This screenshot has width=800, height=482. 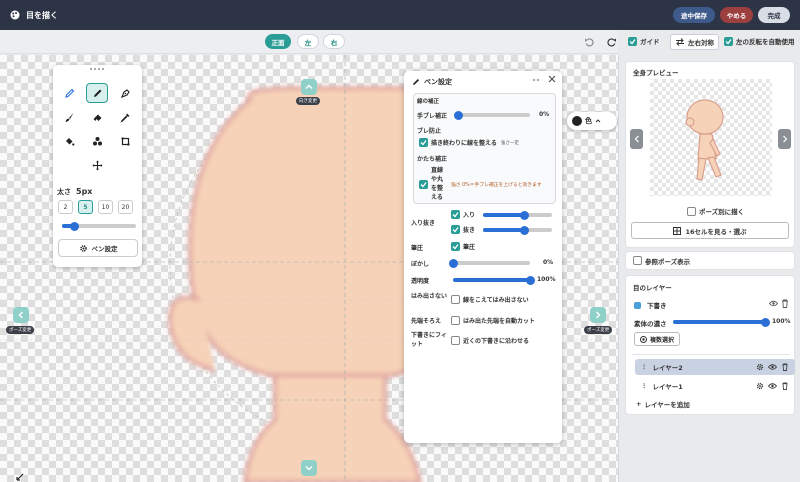 I want to click on app-title: 目を描く, so click(x=42, y=15).